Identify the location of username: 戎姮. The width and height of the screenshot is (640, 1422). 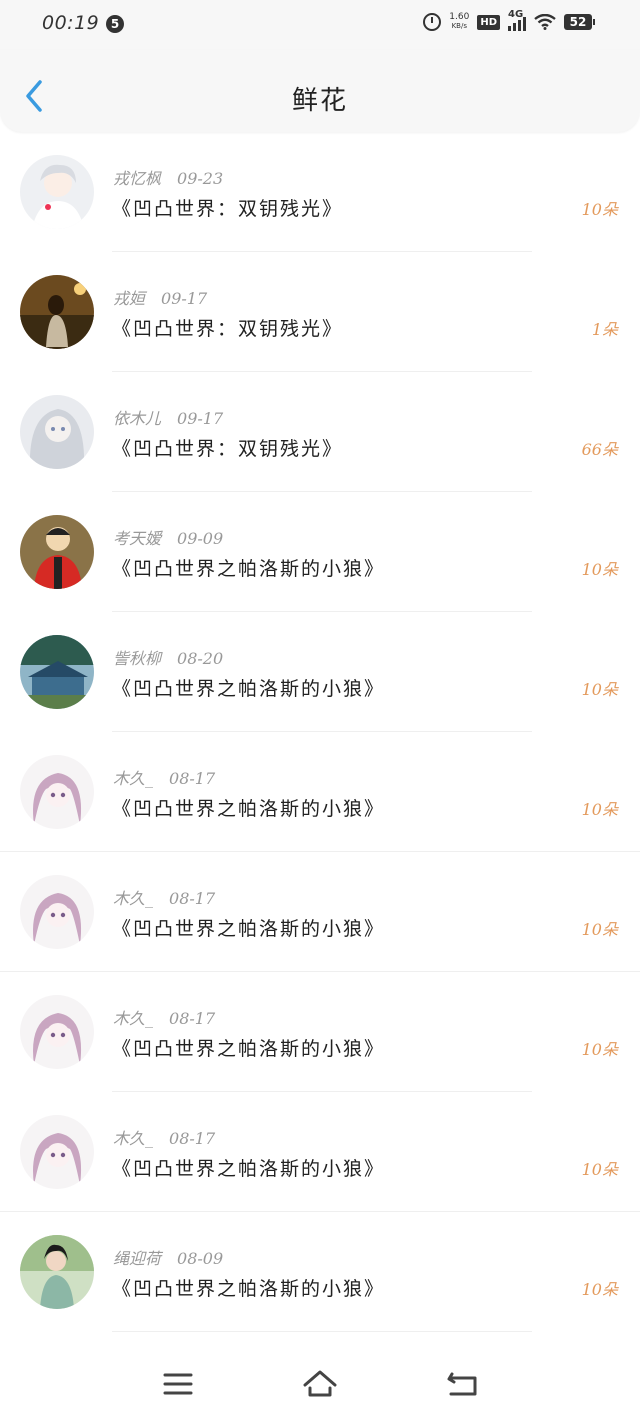
(129, 298).